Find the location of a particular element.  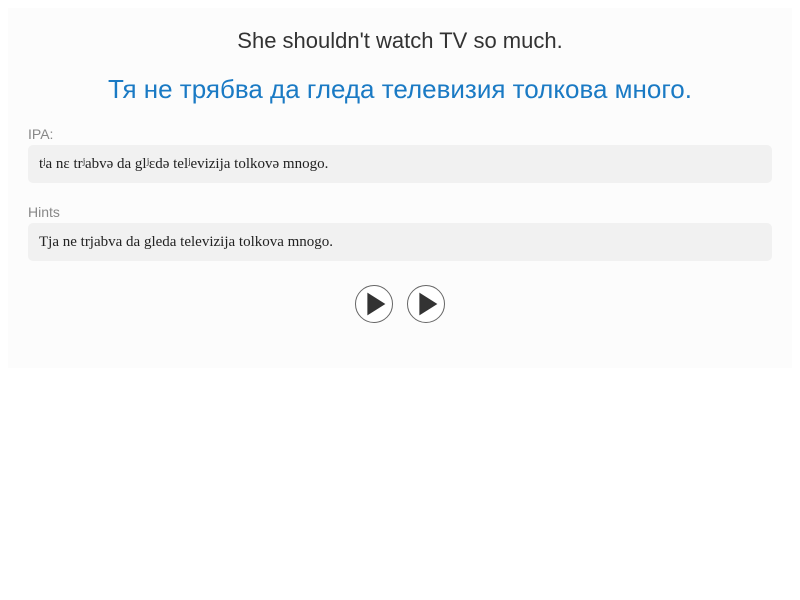

ipa-label: IPA: is located at coordinates (41, 134).